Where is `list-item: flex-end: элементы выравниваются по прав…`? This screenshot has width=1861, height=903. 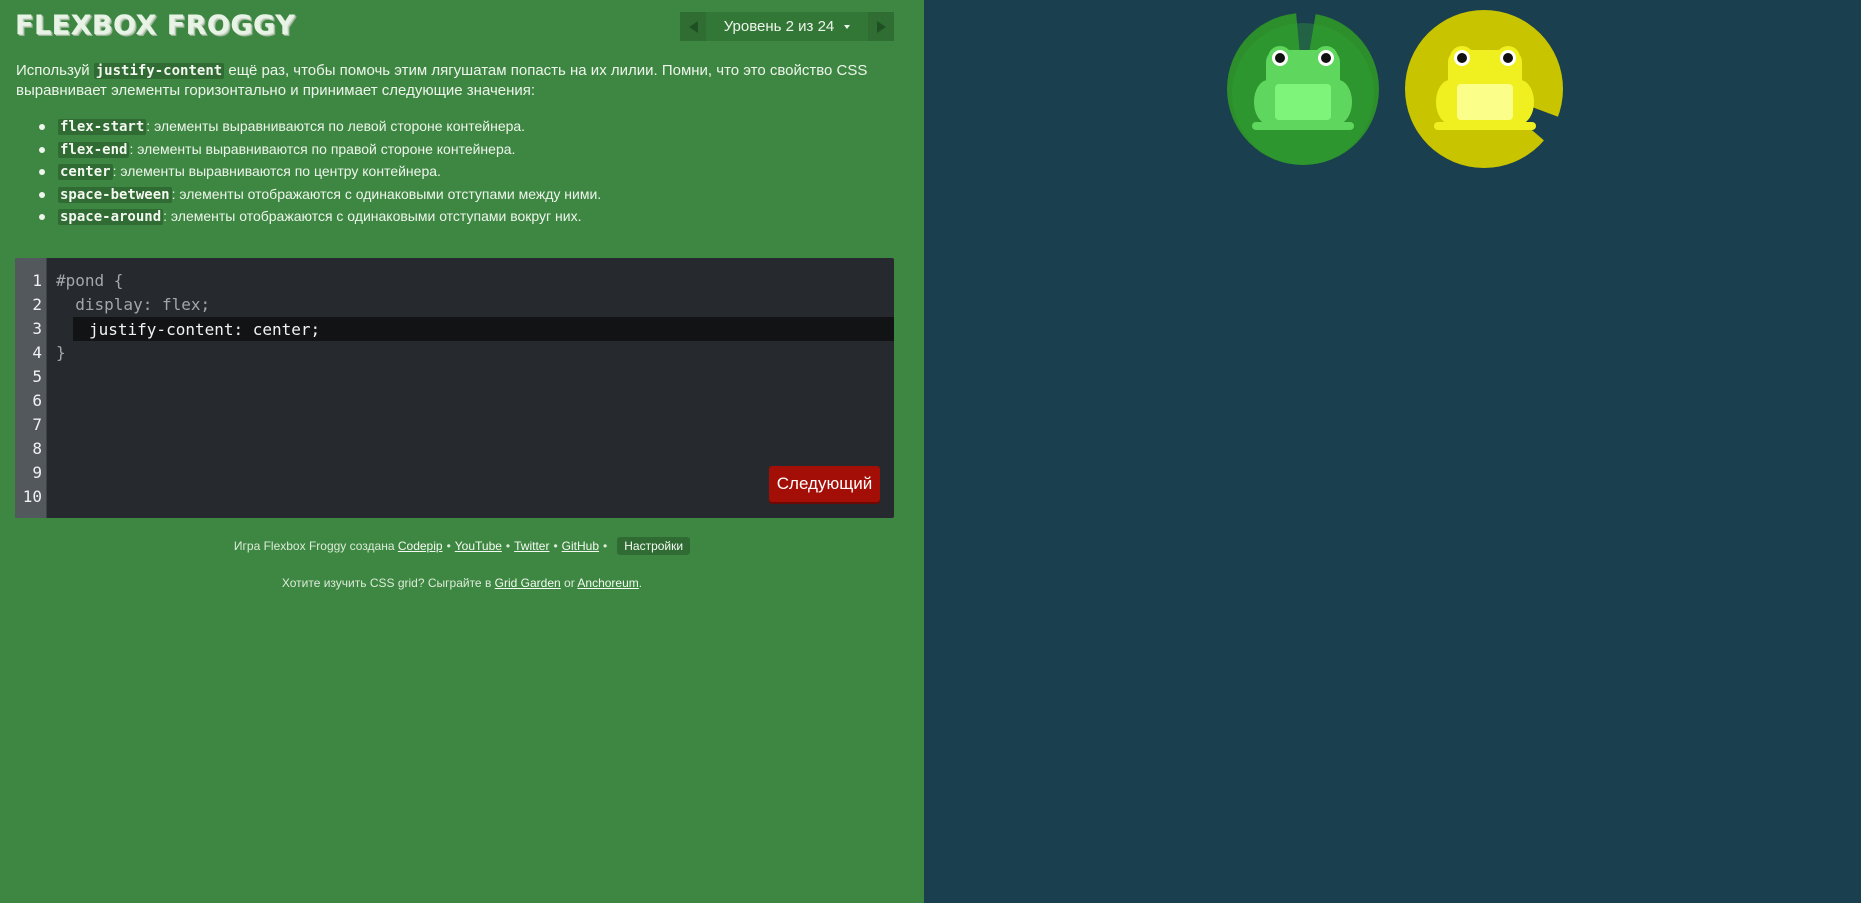
list-item: flex-end: элементы выравниваются по прав… is located at coordinates (318, 149).